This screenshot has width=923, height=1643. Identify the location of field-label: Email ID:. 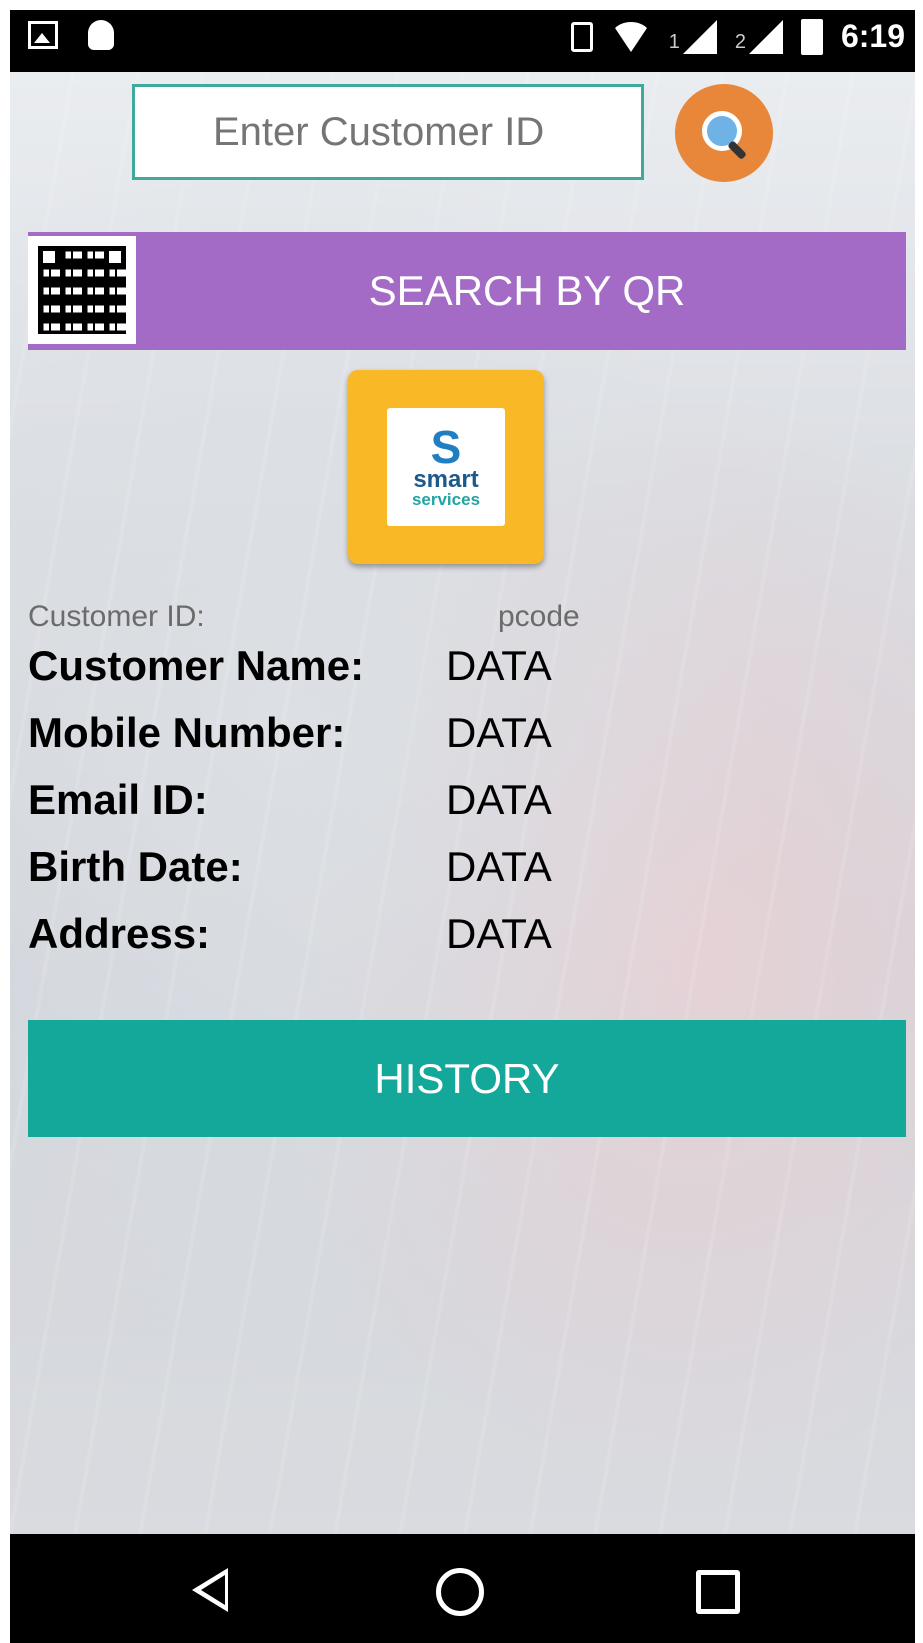
(118, 799).